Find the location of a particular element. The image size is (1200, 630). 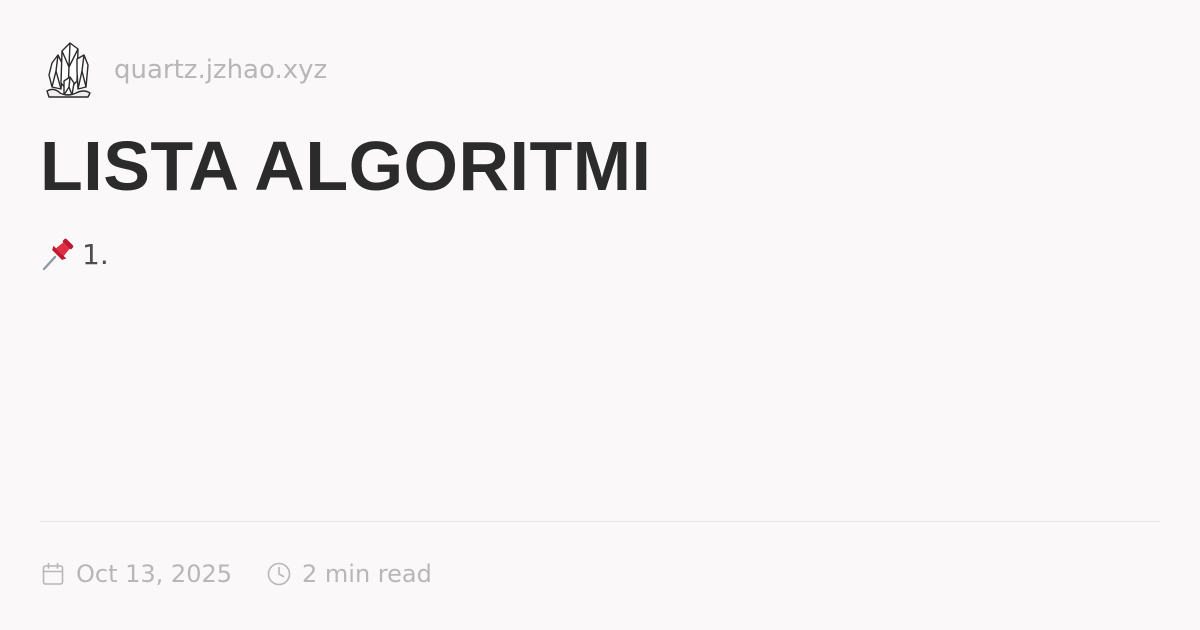

pushpin-icon is located at coordinates (58, 254).